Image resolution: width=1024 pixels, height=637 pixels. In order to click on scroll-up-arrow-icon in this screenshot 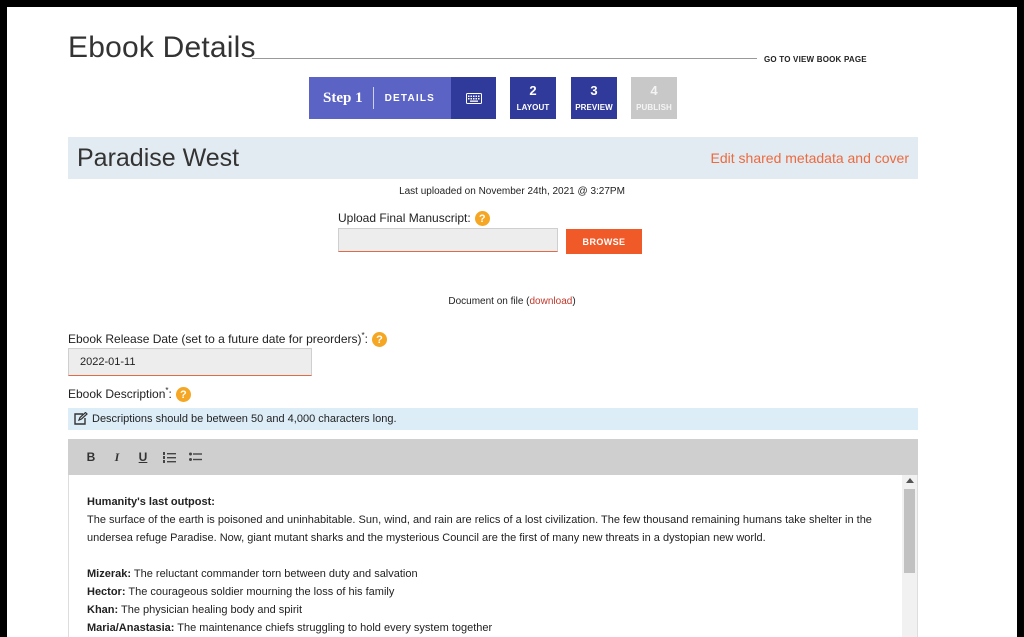, I will do `click(910, 480)`.